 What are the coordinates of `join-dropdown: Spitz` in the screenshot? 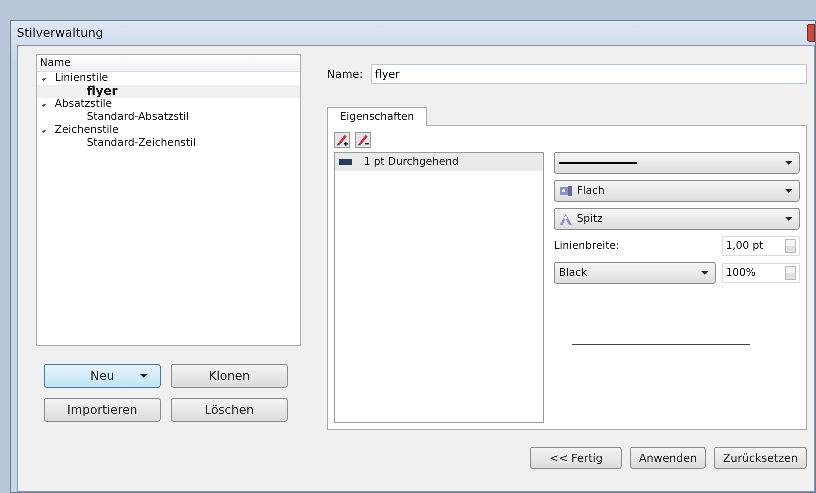 It's located at (677, 219).